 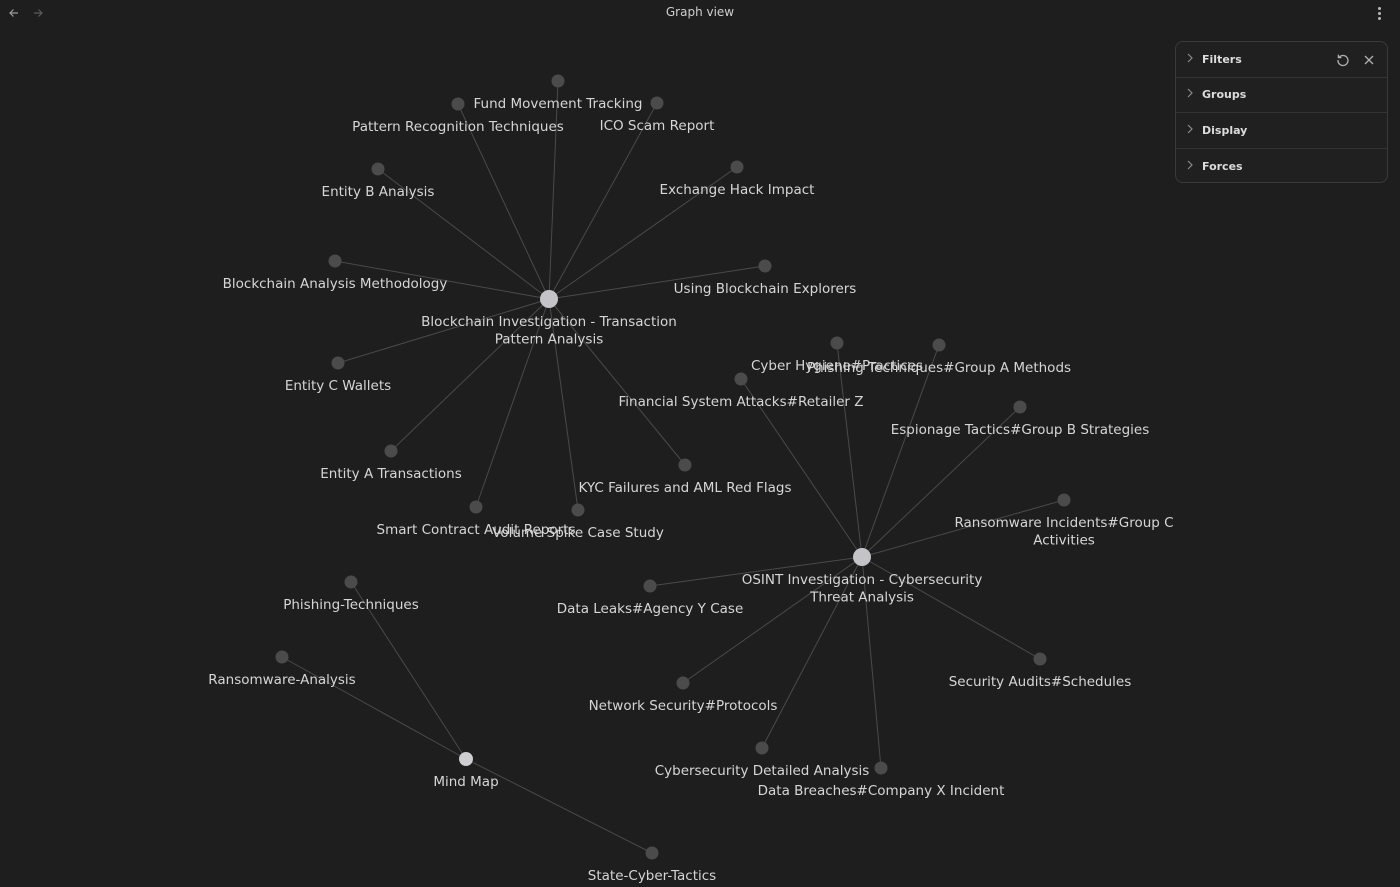 What do you see at coordinates (335, 284) in the screenshot?
I see `graph-node-label: Blockchain Analysis Methodology` at bounding box center [335, 284].